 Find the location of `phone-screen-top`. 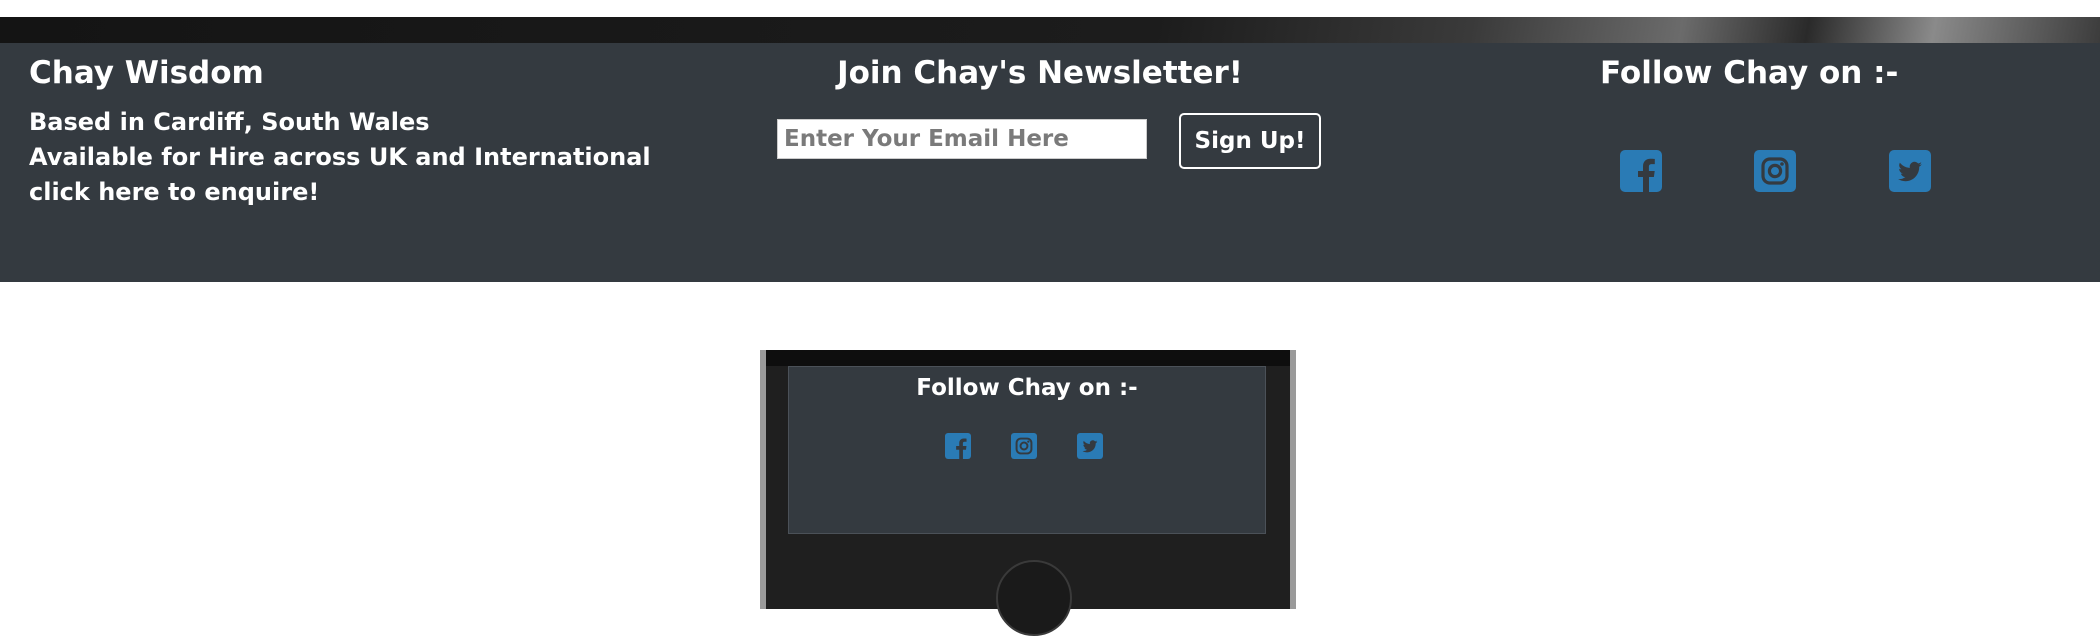

phone-screen-top is located at coordinates (1028, 358).